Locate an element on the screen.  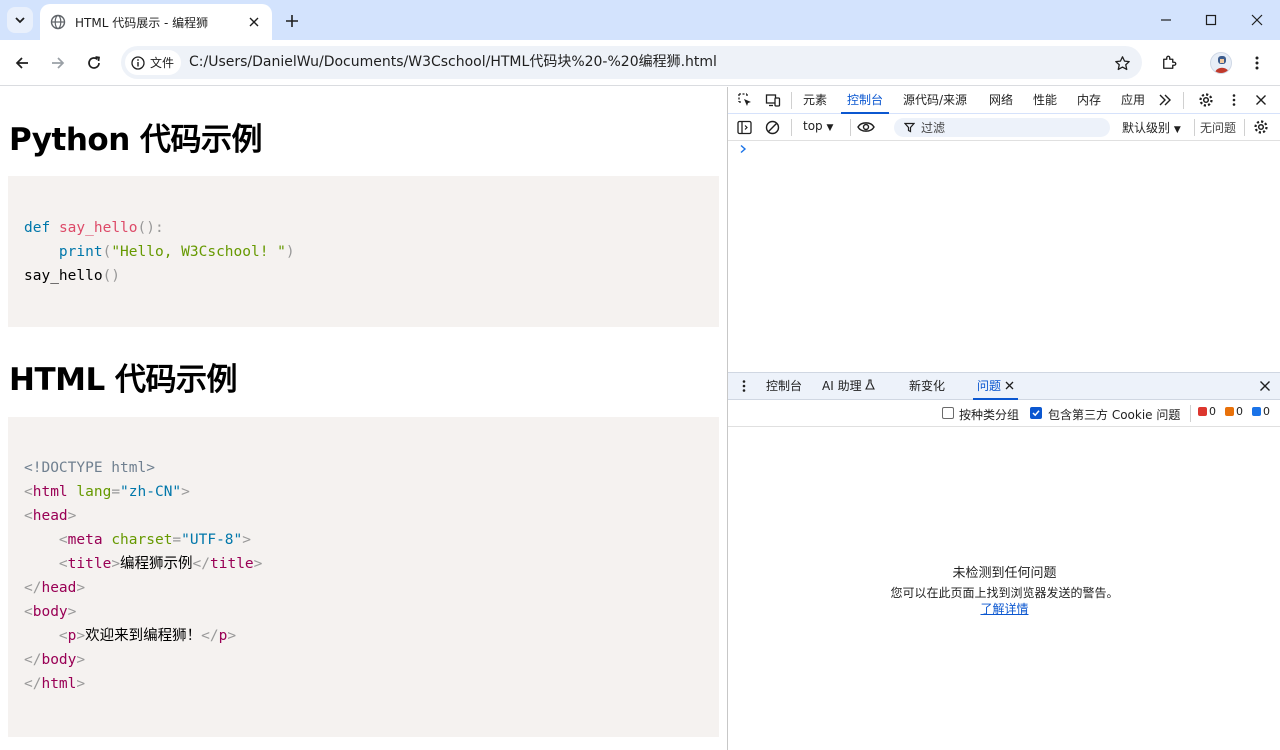
console-settings-button is located at coordinates (1261, 127).